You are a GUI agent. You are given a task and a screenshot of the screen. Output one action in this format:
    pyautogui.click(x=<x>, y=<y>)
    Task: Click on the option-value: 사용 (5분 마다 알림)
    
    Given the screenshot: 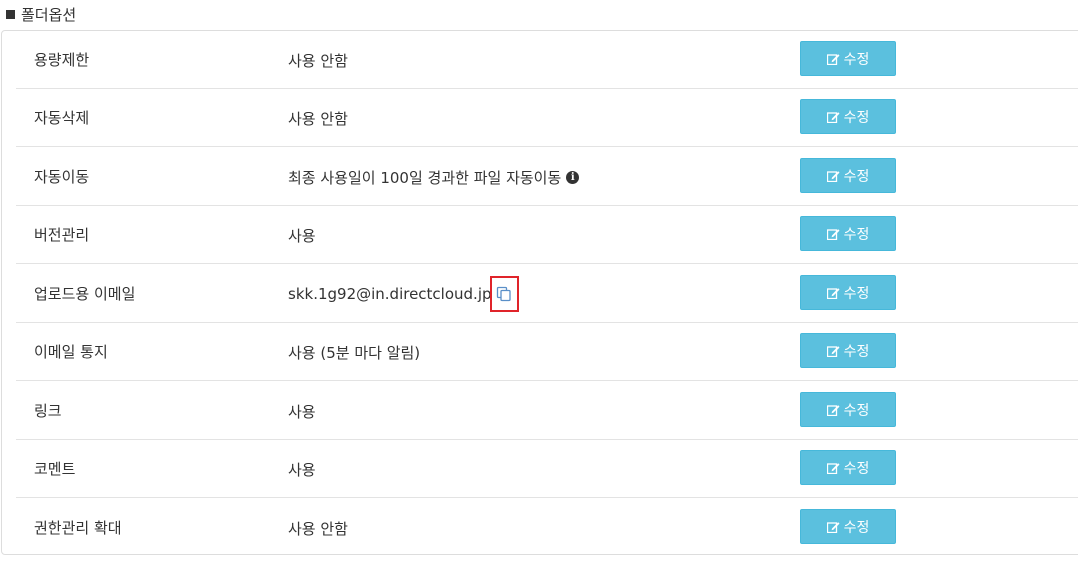 What is the action you would take?
    pyautogui.click(x=354, y=352)
    